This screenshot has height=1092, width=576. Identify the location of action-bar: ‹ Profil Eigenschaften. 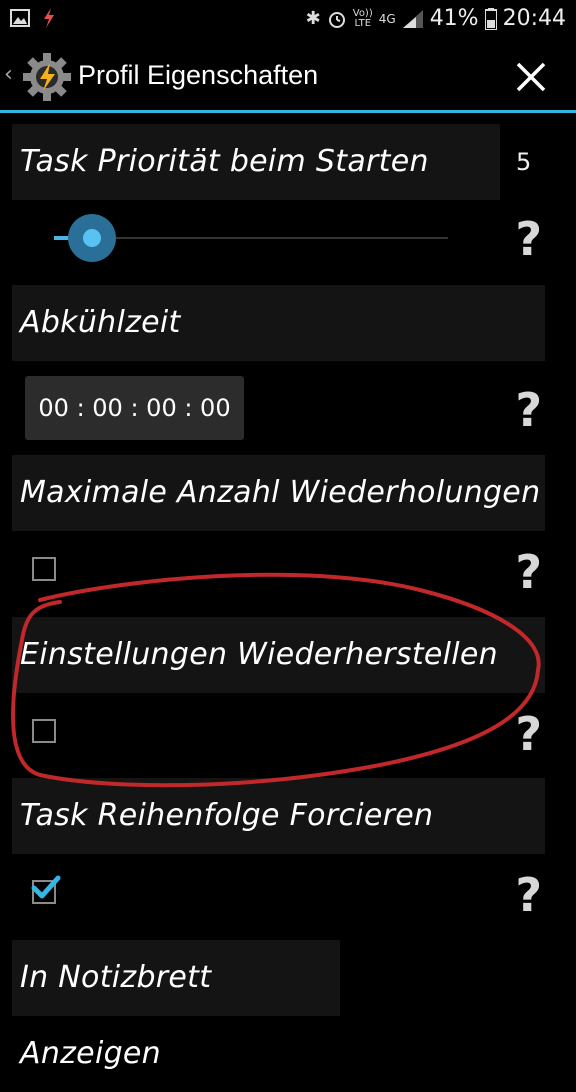
(288, 76).